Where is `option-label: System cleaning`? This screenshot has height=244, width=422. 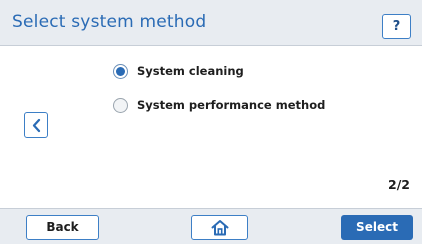 option-label: System cleaning is located at coordinates (190, 71).